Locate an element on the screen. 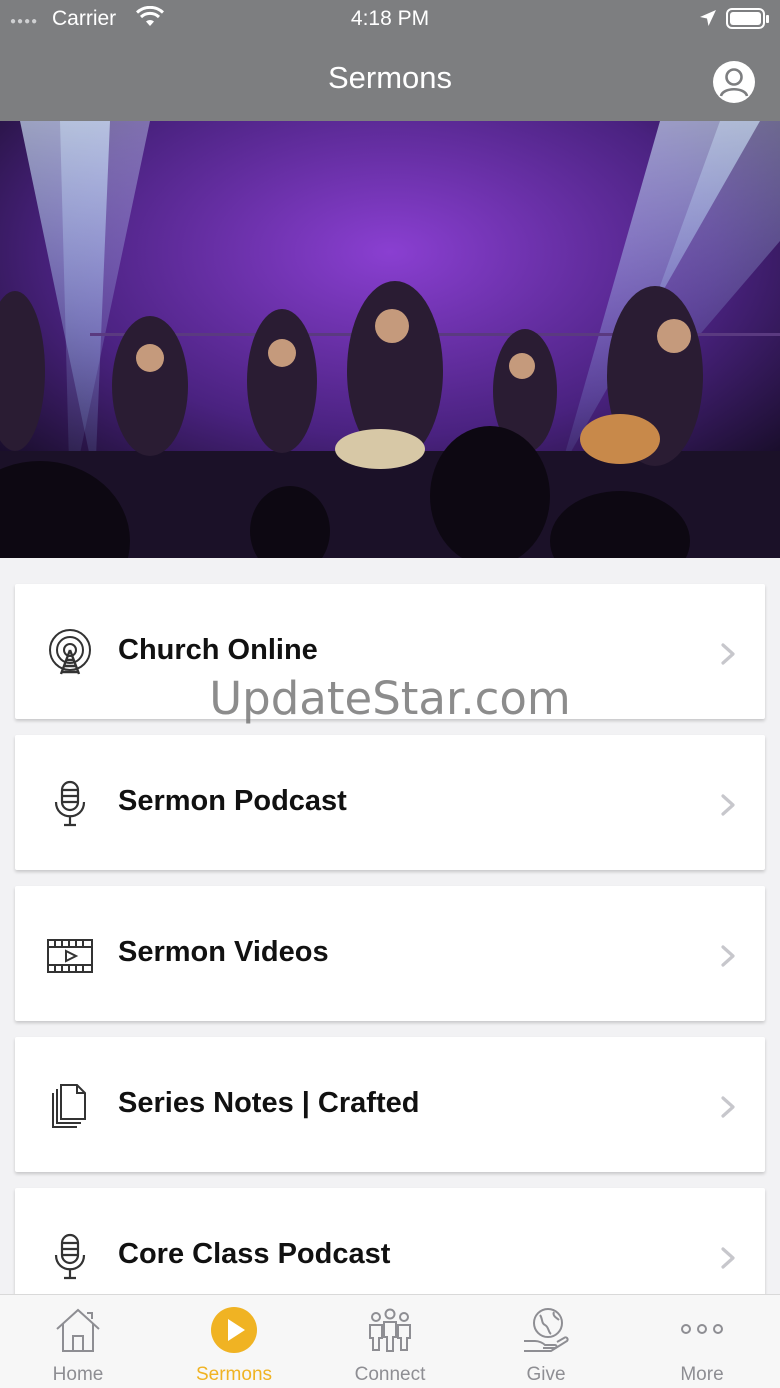 This screenshot has width=780, height=1388. documents-icon is located at coordinates (70, 1106).